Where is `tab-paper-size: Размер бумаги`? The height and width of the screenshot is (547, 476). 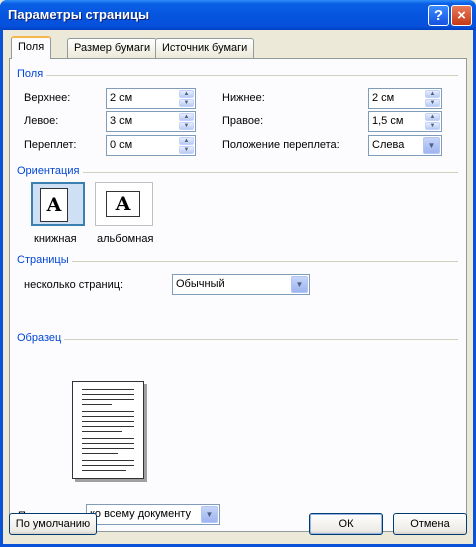 tab-paper-size: Размер бумаги is located at coordinates (112, 48).